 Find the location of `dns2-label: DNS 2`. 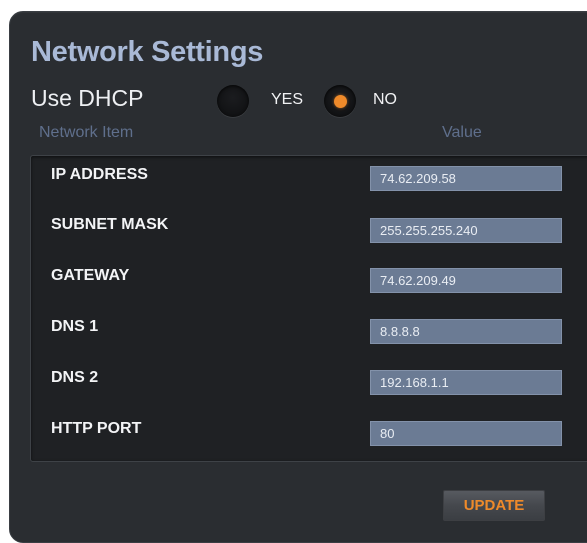

dns2-label: DNS 2 is located at coordinates (75, 377).